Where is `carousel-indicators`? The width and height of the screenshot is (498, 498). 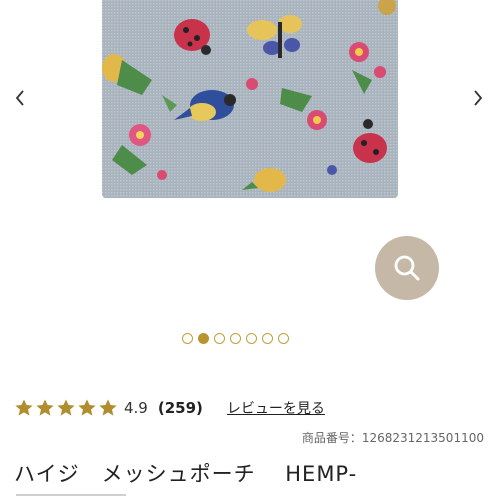 carousel-indicators is located at coordinates (235, 338).